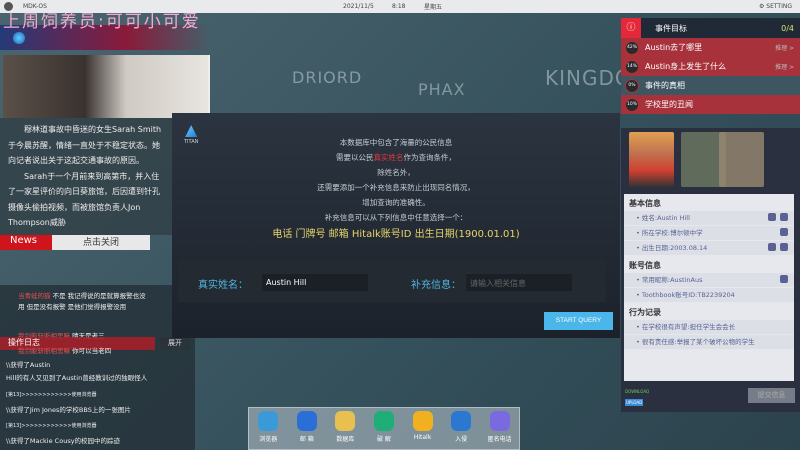 The height and width of the screenshot is (450, 800). What do you see at coordinates (779, 6) in the screenshot?
I see `setting-label: SETTING` at bounding box center [779, 6].